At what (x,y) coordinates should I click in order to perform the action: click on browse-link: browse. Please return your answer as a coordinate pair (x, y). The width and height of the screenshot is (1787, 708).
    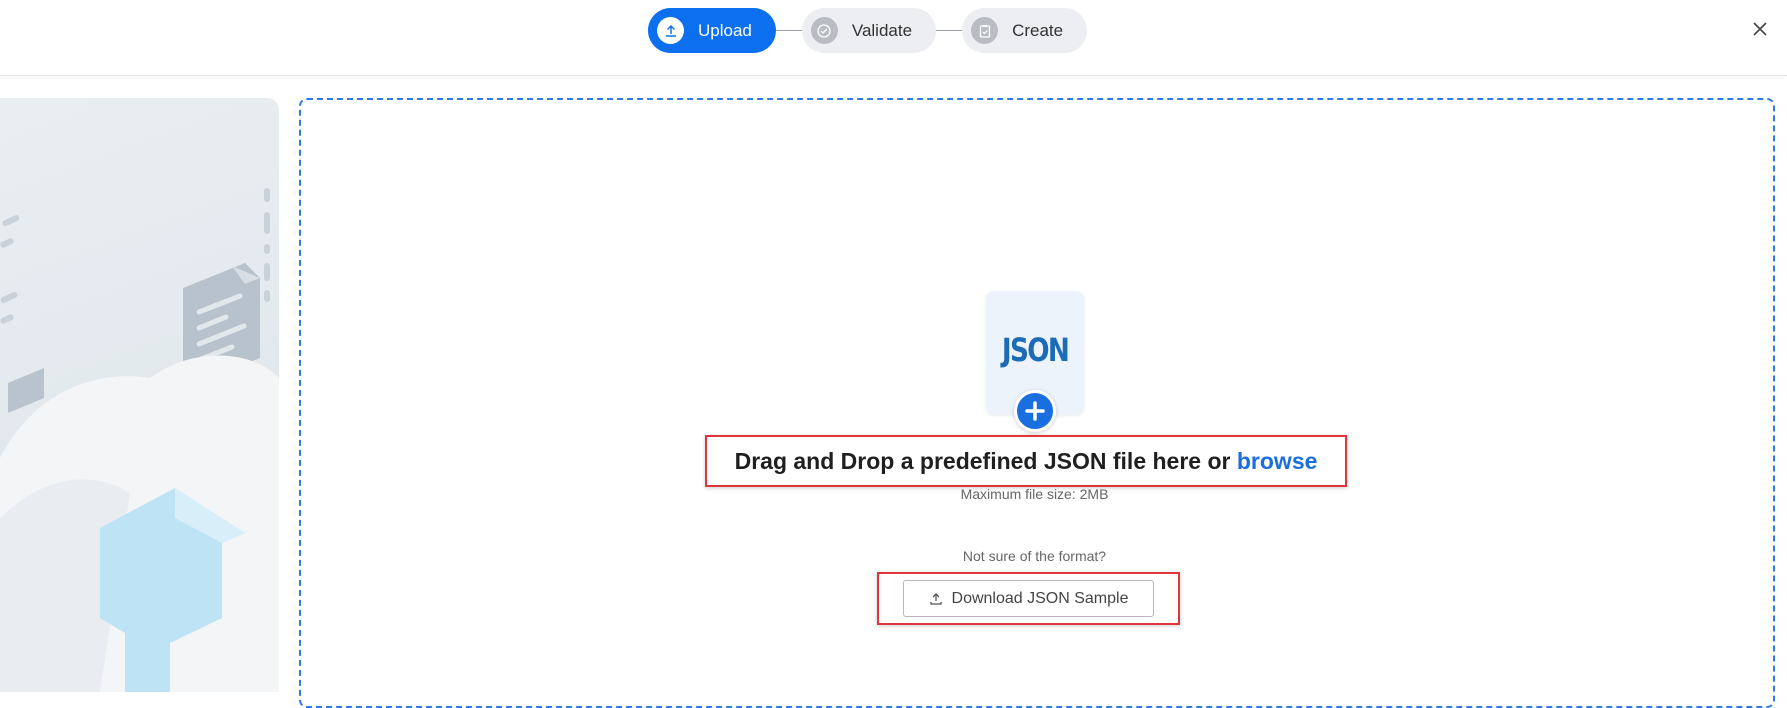
    Looking at the image, I should click on (1277, 461).